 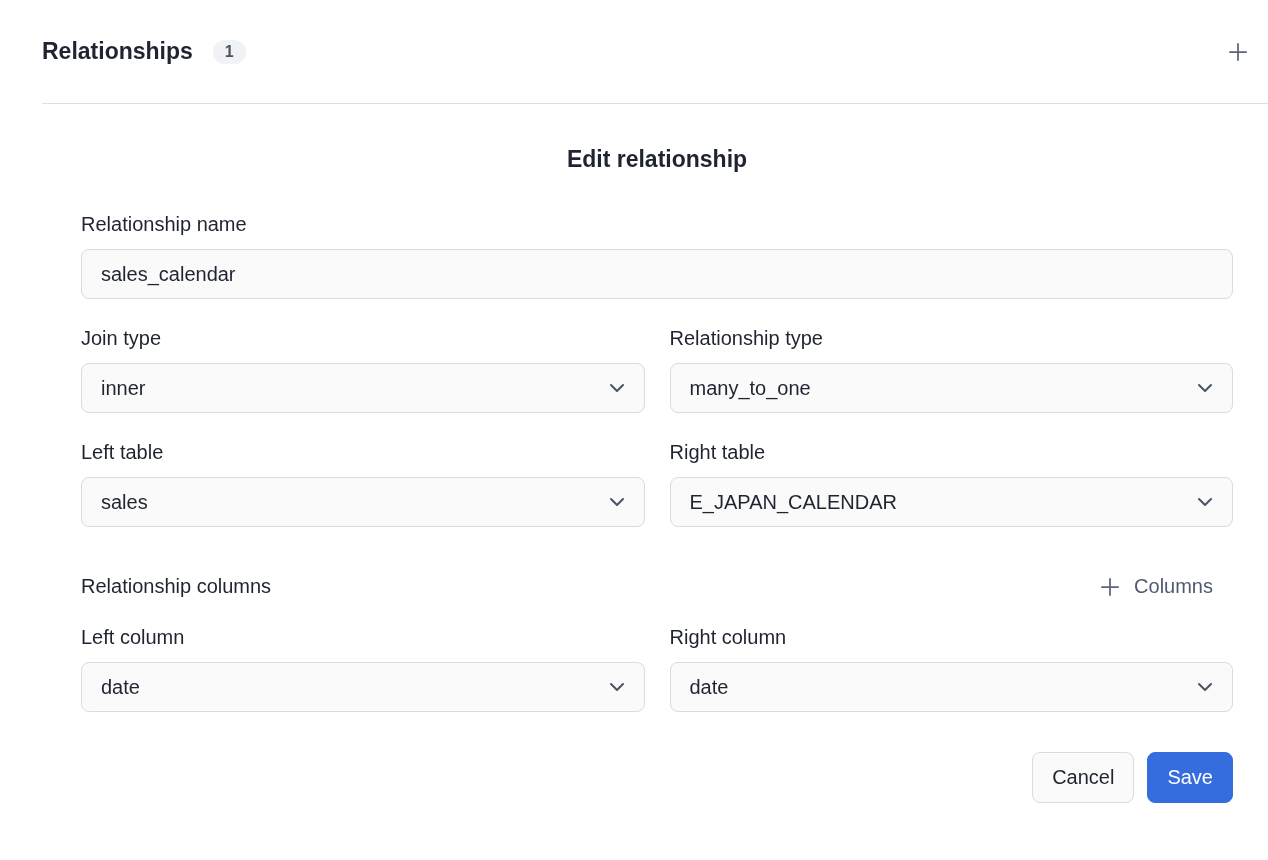 I want to click on field-label: Right column, so click(x=728, y=637).